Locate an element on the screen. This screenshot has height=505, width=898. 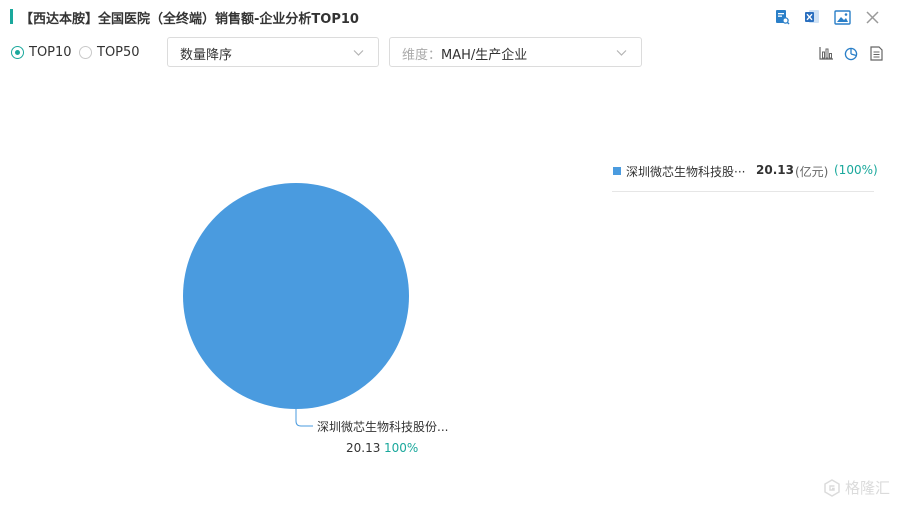
watermark-text: 格隆汇 is located at coordinates (867, 488).